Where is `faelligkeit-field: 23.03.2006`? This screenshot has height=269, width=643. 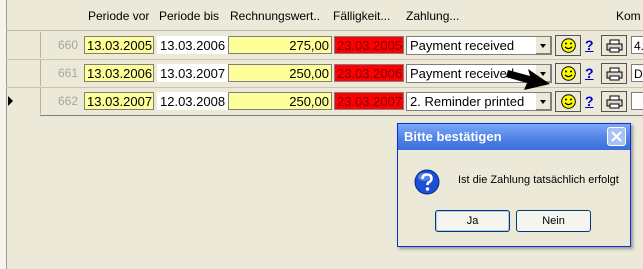
faelligkeit-field: 23.03.2006 is located at coordinates (369, 73).